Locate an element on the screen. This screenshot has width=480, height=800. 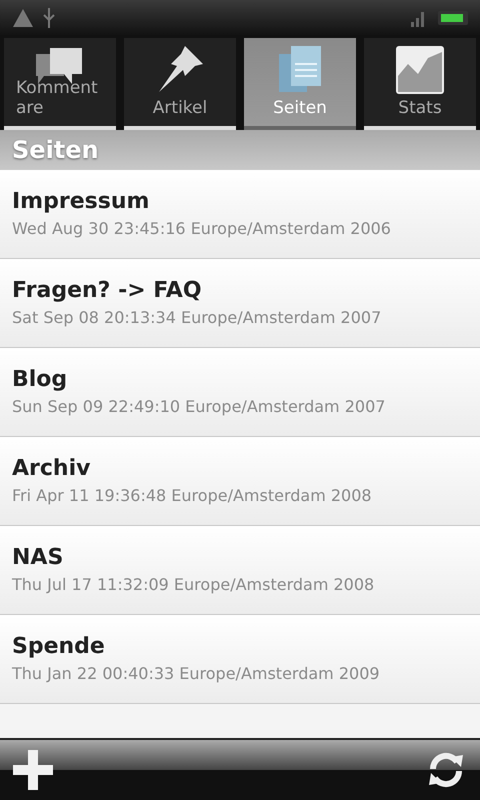
page-title: Fragen? -> FAQ is located at coordinates (107, 291).